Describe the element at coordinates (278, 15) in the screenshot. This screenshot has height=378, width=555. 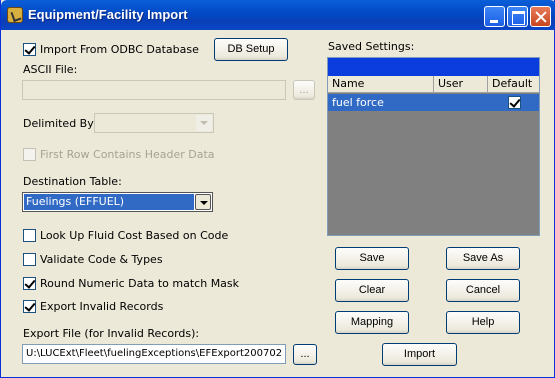
I see `title-bar: Equipment/Facility Import` at that location.